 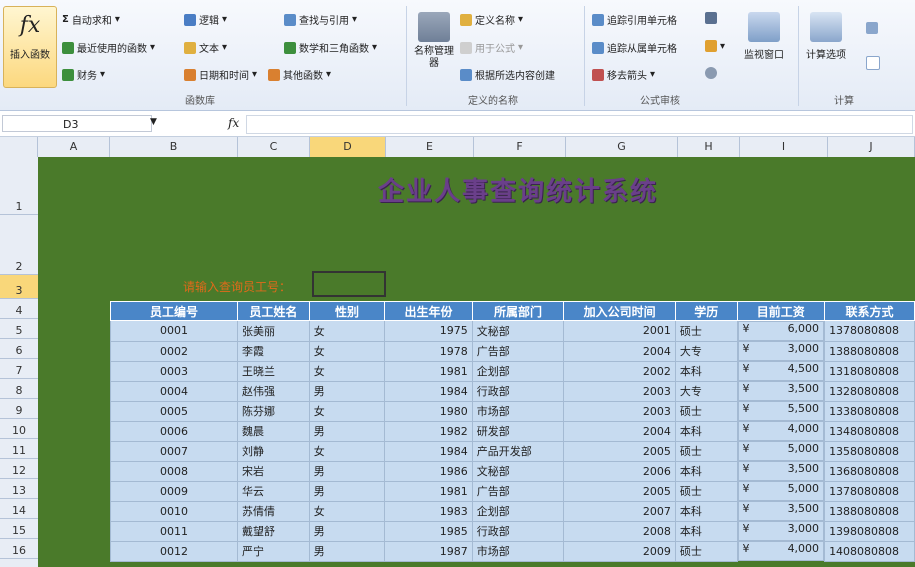 What do you see at coordinates (781, 331) in the screenshot?
I see `table-cell: ¥6,000` at bounding box center [781, 331].